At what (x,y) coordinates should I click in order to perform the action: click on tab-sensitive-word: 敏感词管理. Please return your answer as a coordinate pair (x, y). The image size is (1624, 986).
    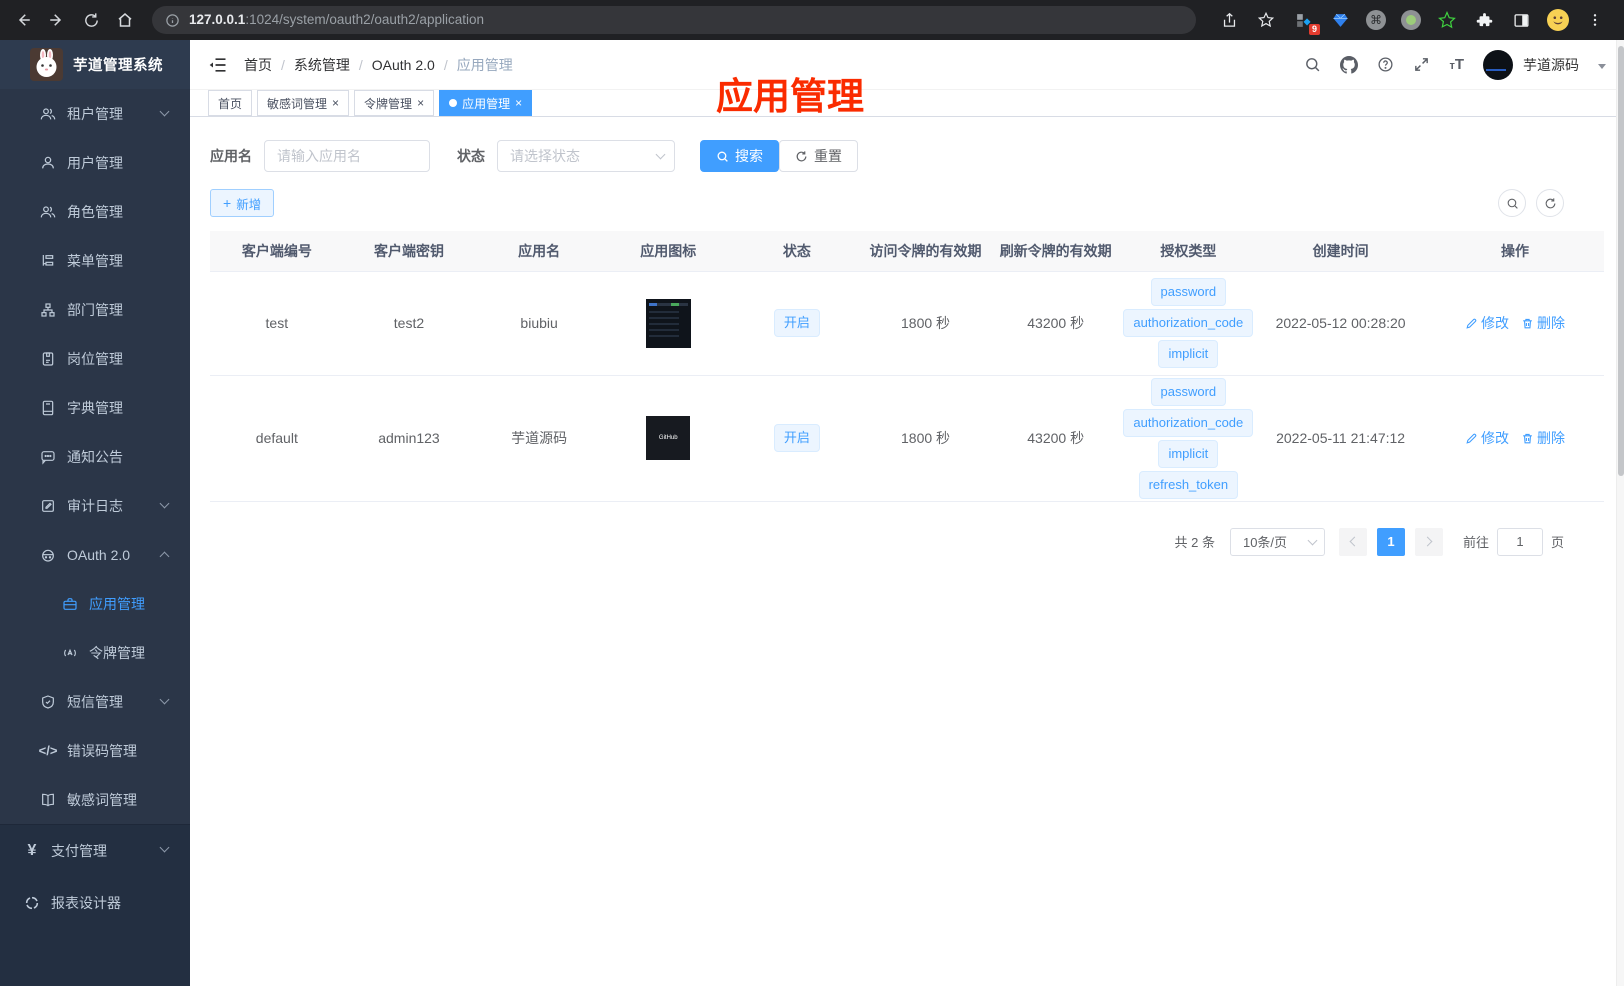
    Looking at the image, I should click on (303, 103).